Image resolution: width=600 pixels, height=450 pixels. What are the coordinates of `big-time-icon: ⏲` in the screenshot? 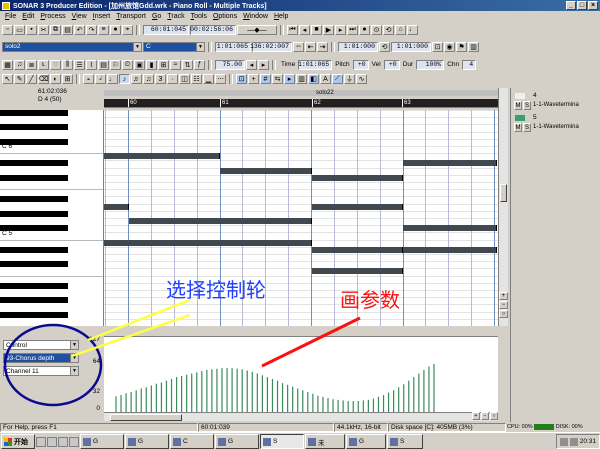 It's located at (127, 64).